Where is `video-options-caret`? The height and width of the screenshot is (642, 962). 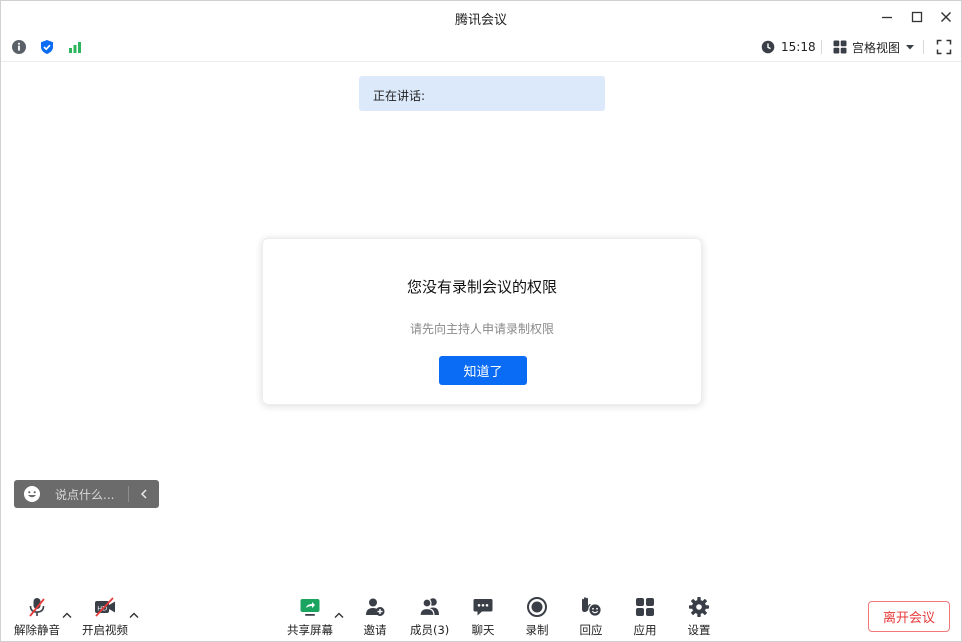 video-options-caret is located at coordinates (134, 615).